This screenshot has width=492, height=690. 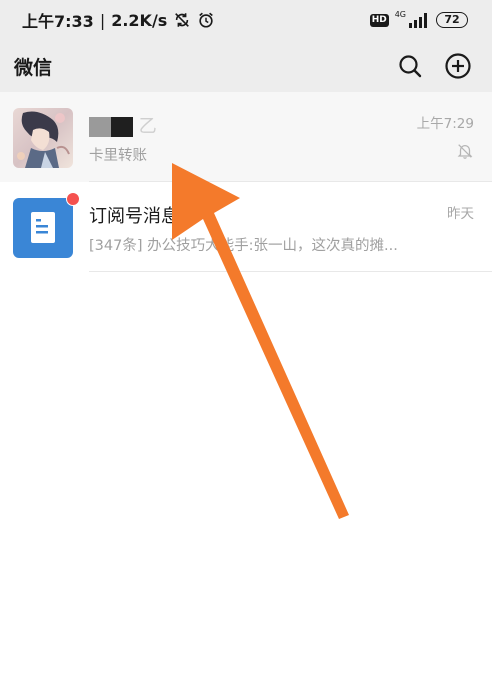 What do you see at coordinates (134, 216) in the screenshot?
I see `chat-name: 订阅号消息` at bounding box center [134, 216].